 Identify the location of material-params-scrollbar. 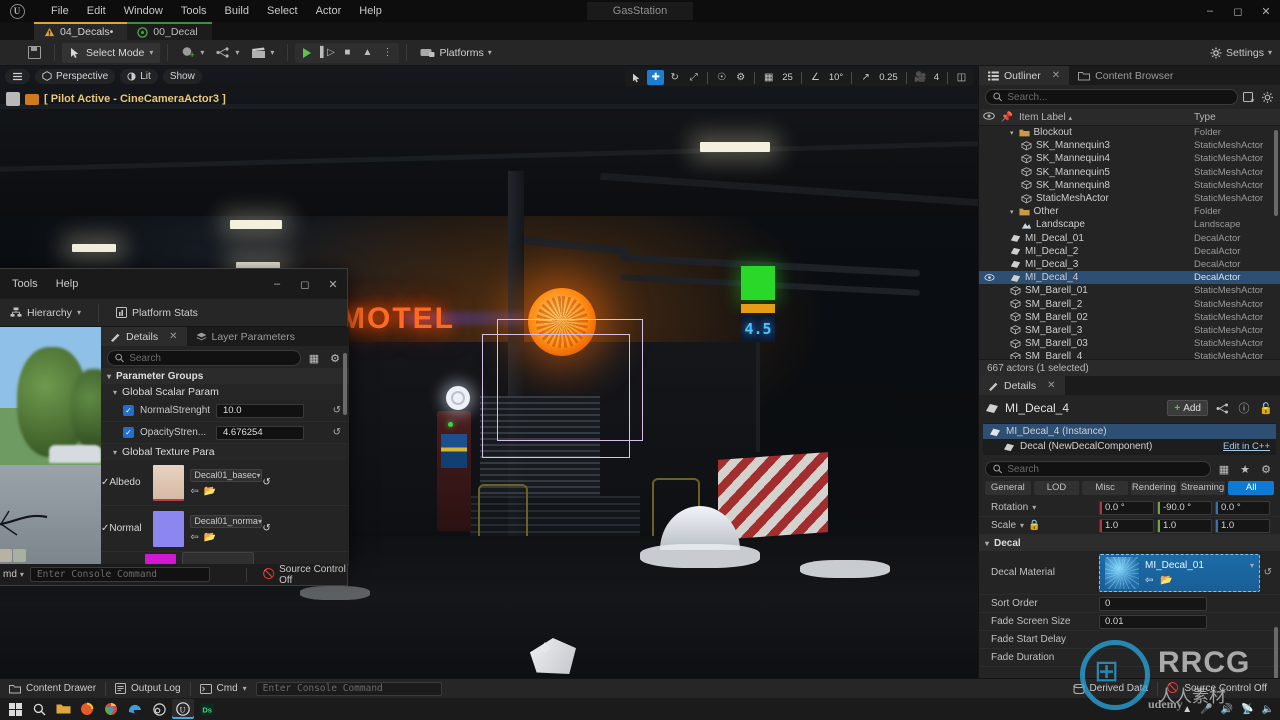
(345, 384).